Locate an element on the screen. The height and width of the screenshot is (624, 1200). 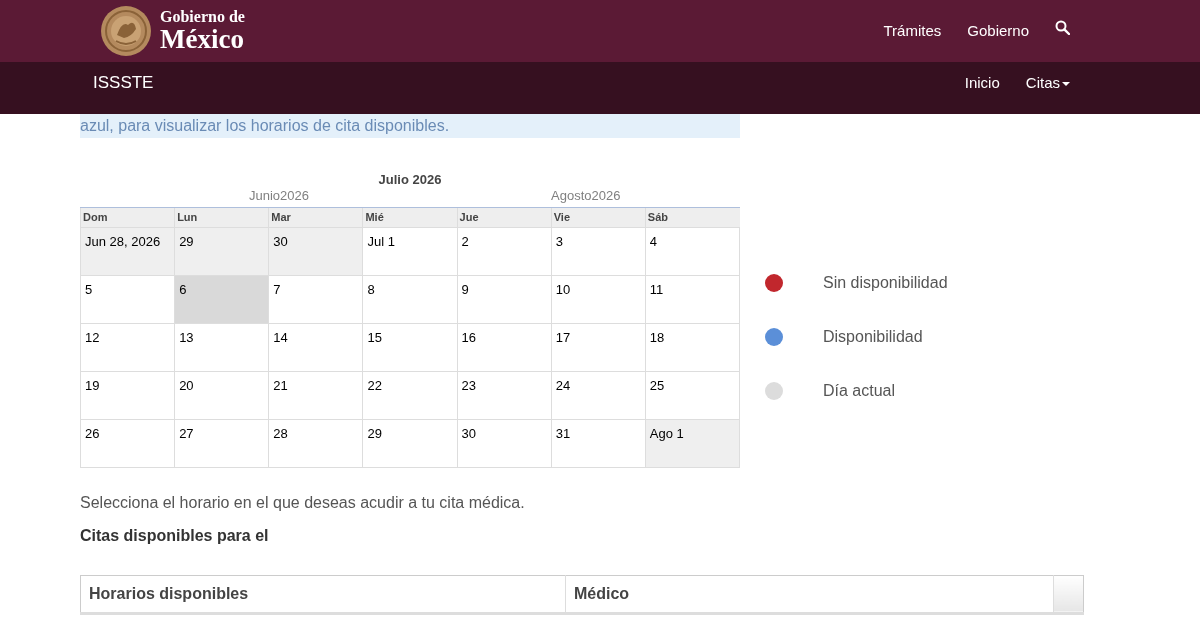
weekday-header: Jue is located at coordinates (504, 217).